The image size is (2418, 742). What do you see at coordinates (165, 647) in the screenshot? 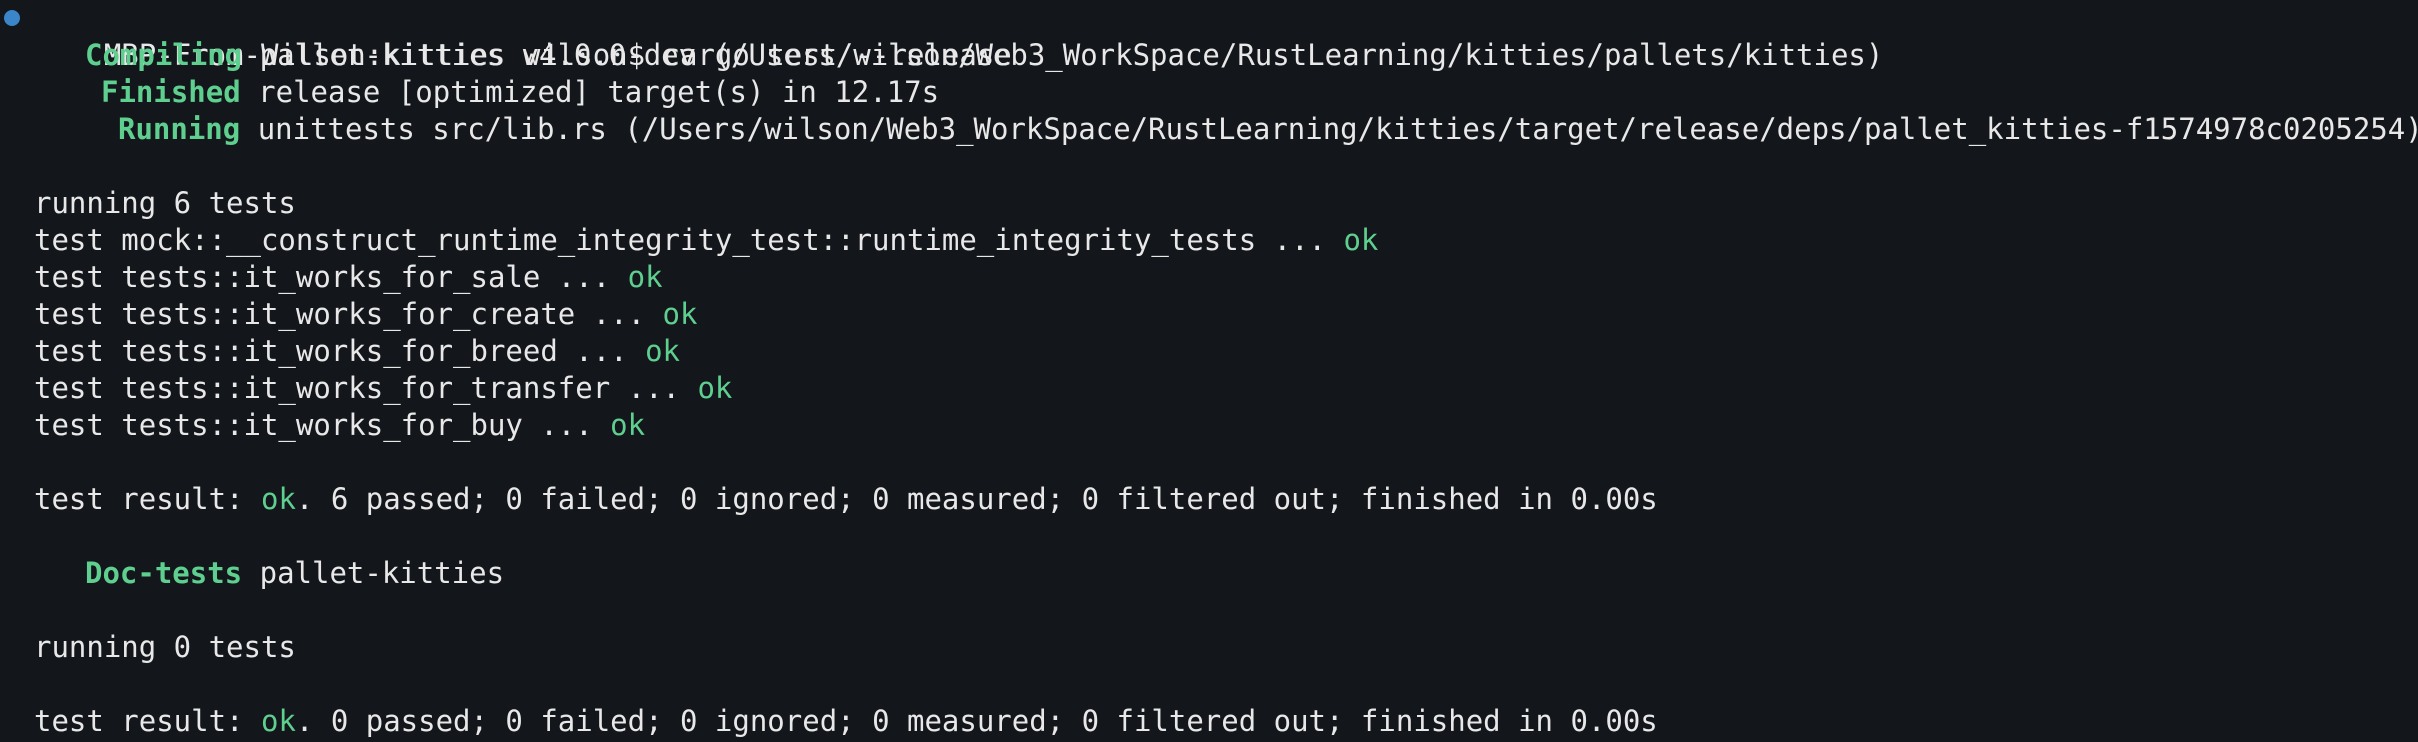
I see `doc-tests-header: running 0 tests` at bounding box center [165, 647].